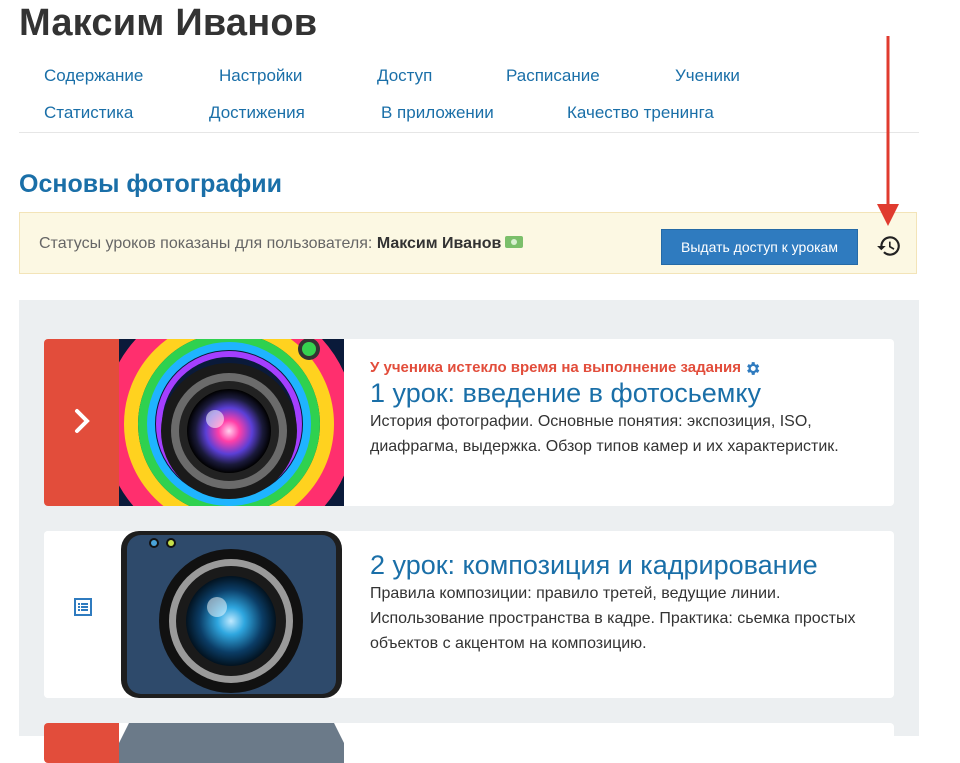 The height and width of the screenshot is (763, 960). Describe the element at coordinates (622, 393) in the screenshot. I see `lesson-title: 1 урок: введение в фотосьемку` at that location.